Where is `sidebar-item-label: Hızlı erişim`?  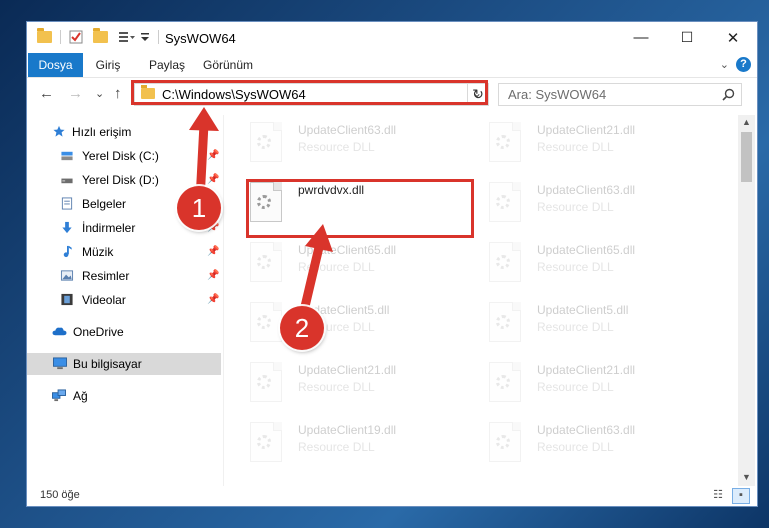
sidebar-item-label: Hızlı erişim is located at coordinates (102, 132).